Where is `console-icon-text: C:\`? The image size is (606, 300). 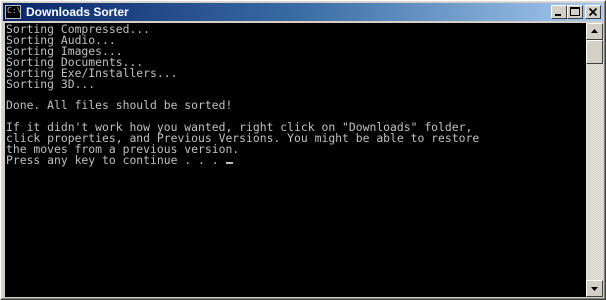 console-icon-text: C:\ is located at coordinates (14, 10).